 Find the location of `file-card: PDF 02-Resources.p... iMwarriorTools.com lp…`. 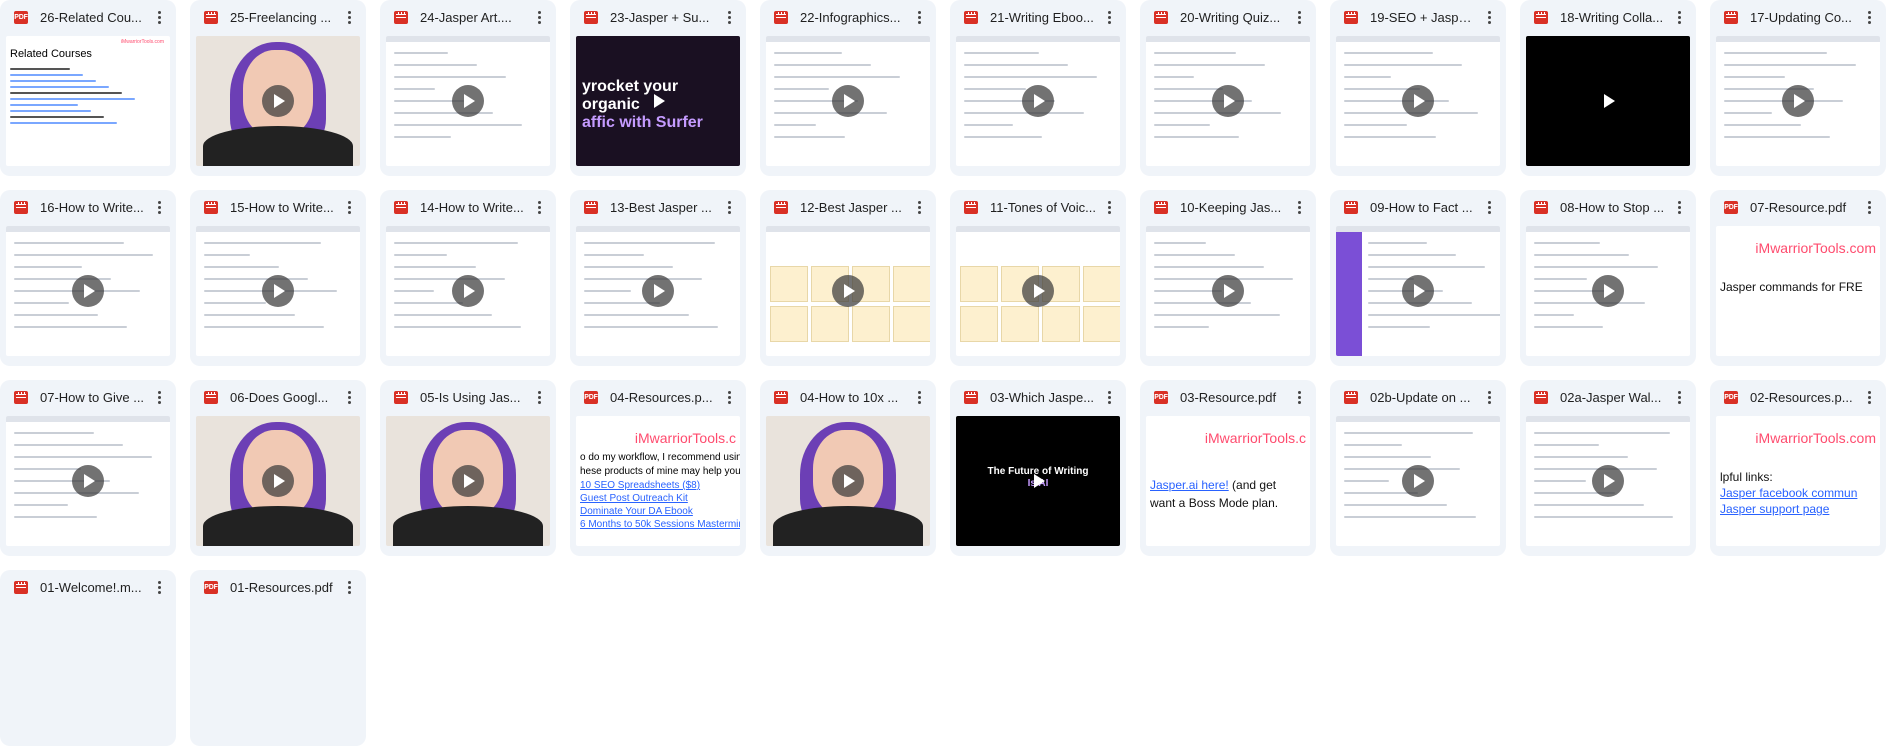

file-card: PDF 02-Resources.p... iMwarriorTools.com lp… is located at coordinates (1798, 468).